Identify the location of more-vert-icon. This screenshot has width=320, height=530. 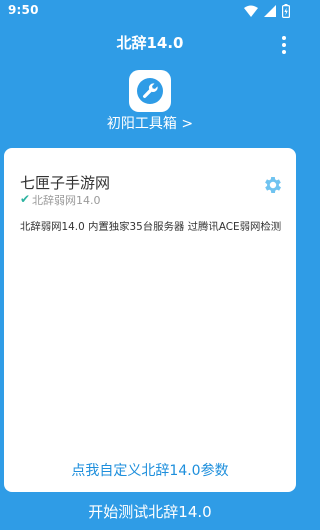
(284, 45).